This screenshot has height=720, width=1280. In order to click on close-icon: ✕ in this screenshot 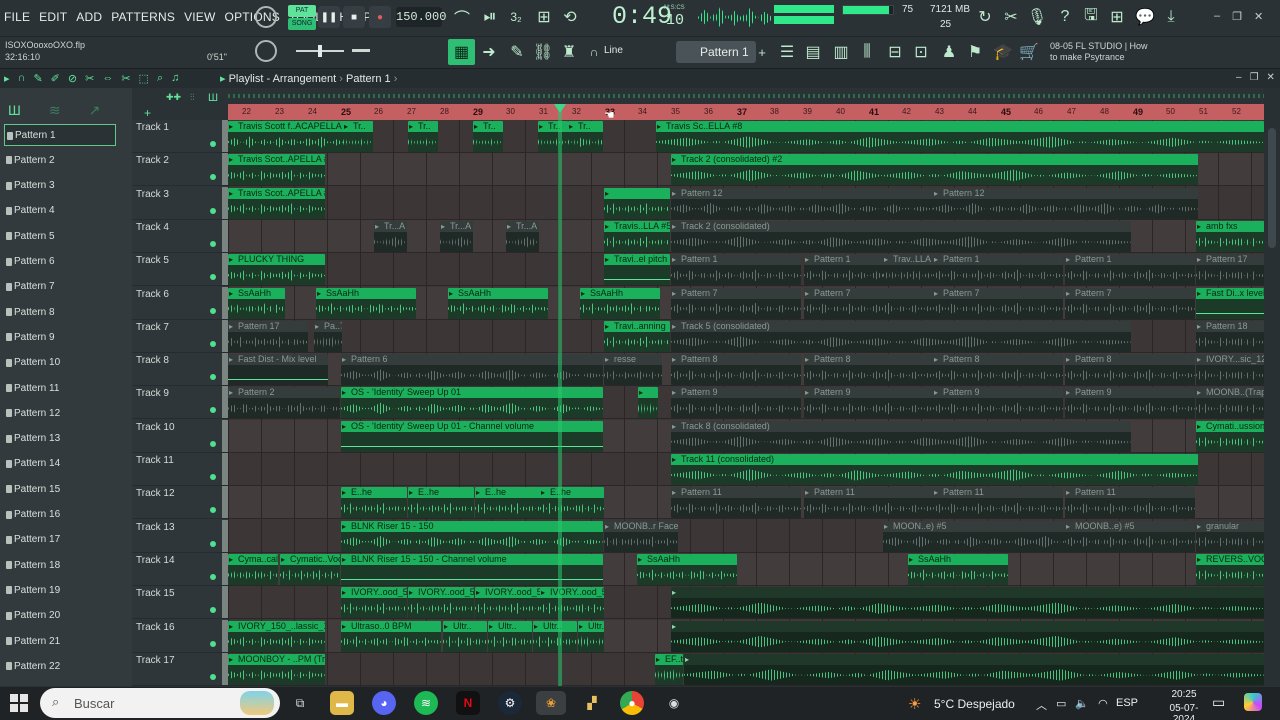, I will do `click(1258, 16)`.